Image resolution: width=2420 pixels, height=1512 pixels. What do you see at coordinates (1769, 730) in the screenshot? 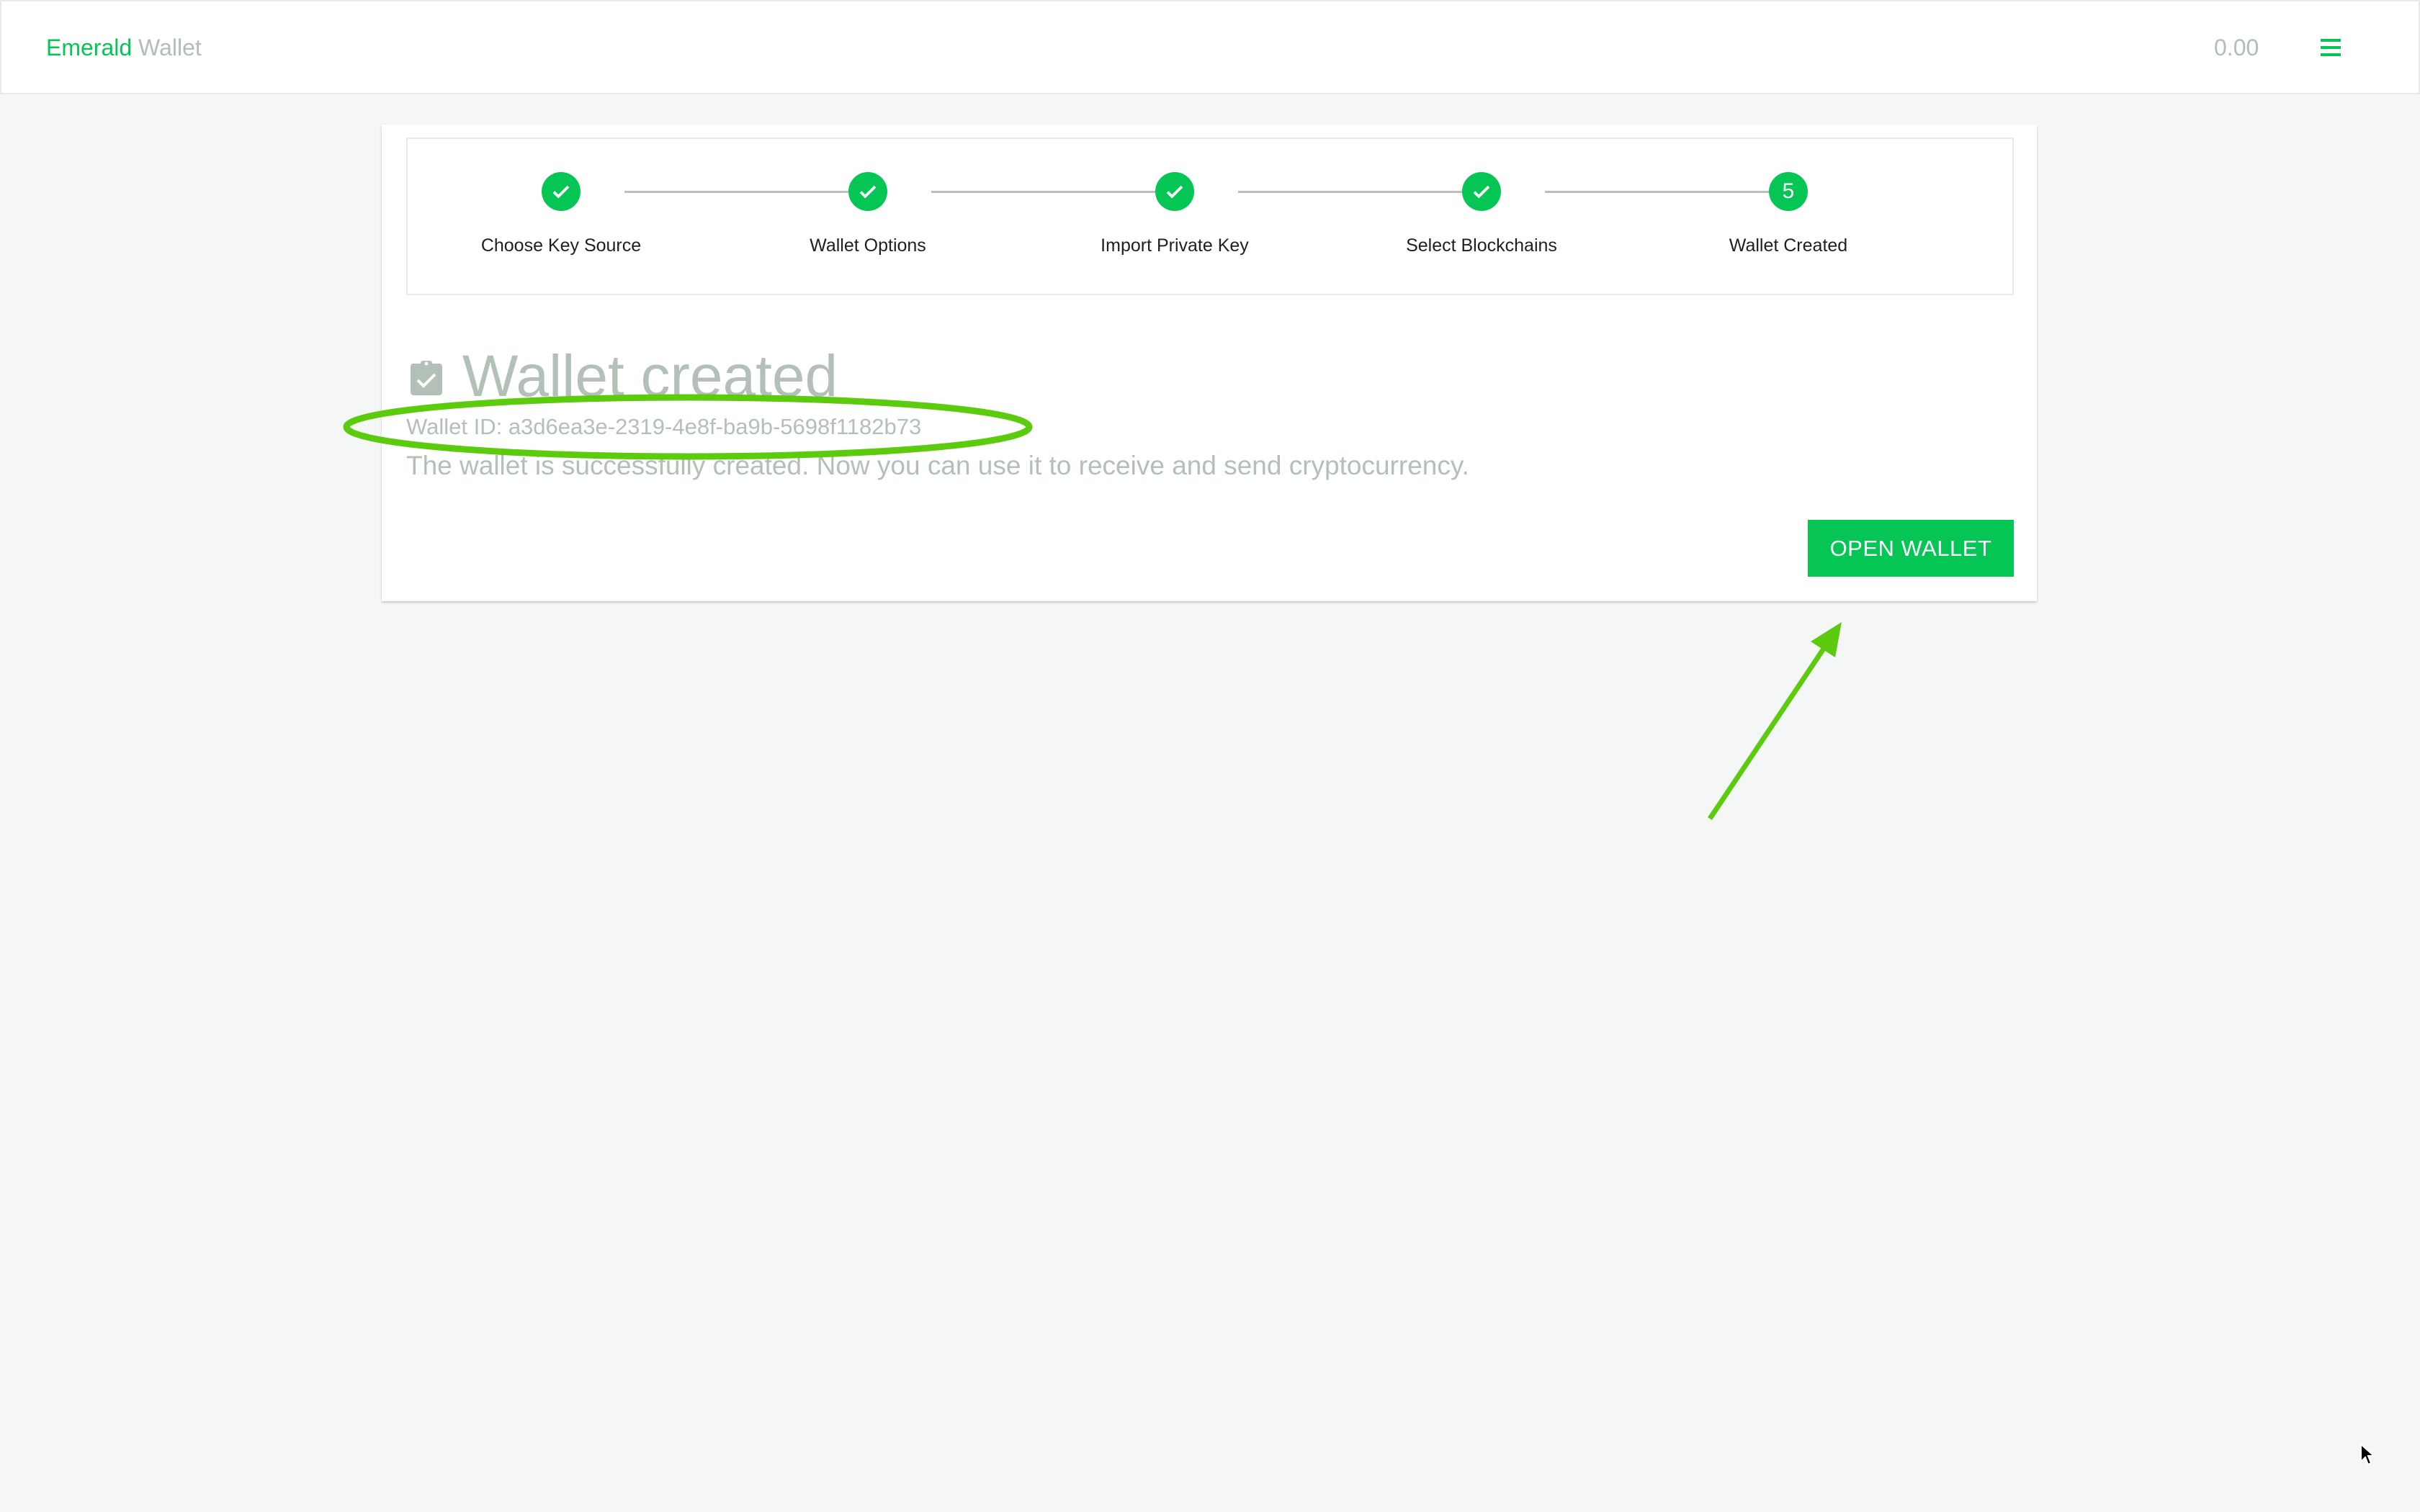
I see `arrow-shaft` at bounding box center [1769, 730].